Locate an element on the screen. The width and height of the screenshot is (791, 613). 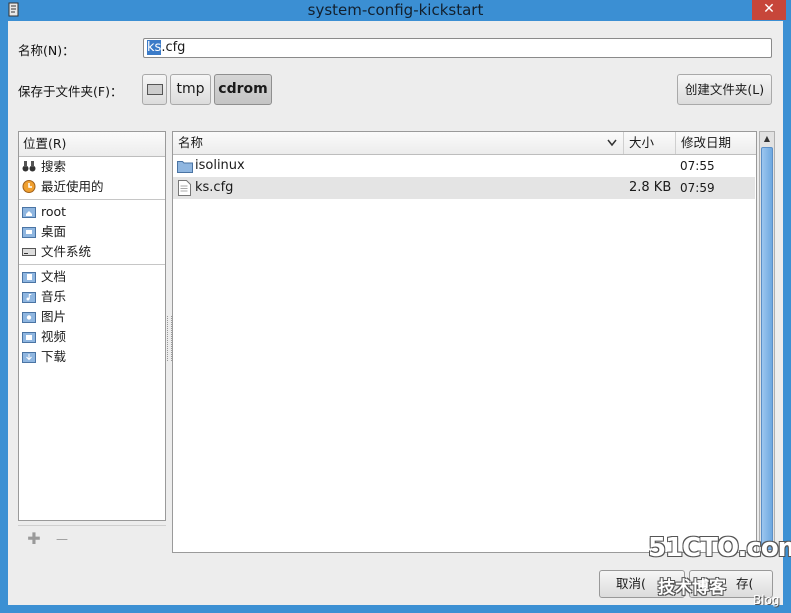
window-title: system-config-kickstart is located at coordinates (395, 10).